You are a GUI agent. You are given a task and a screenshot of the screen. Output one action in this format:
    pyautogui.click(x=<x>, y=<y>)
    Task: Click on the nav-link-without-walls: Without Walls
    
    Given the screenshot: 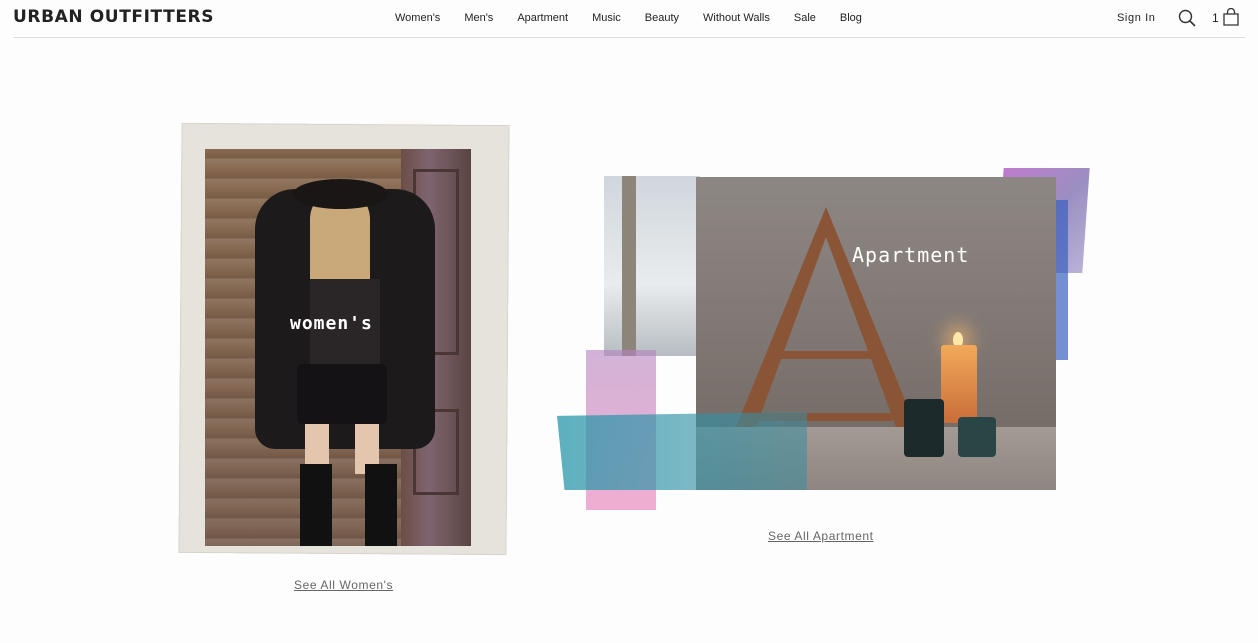 What is the action you would take?
    pyautogui.click(x=736, y=18)
    